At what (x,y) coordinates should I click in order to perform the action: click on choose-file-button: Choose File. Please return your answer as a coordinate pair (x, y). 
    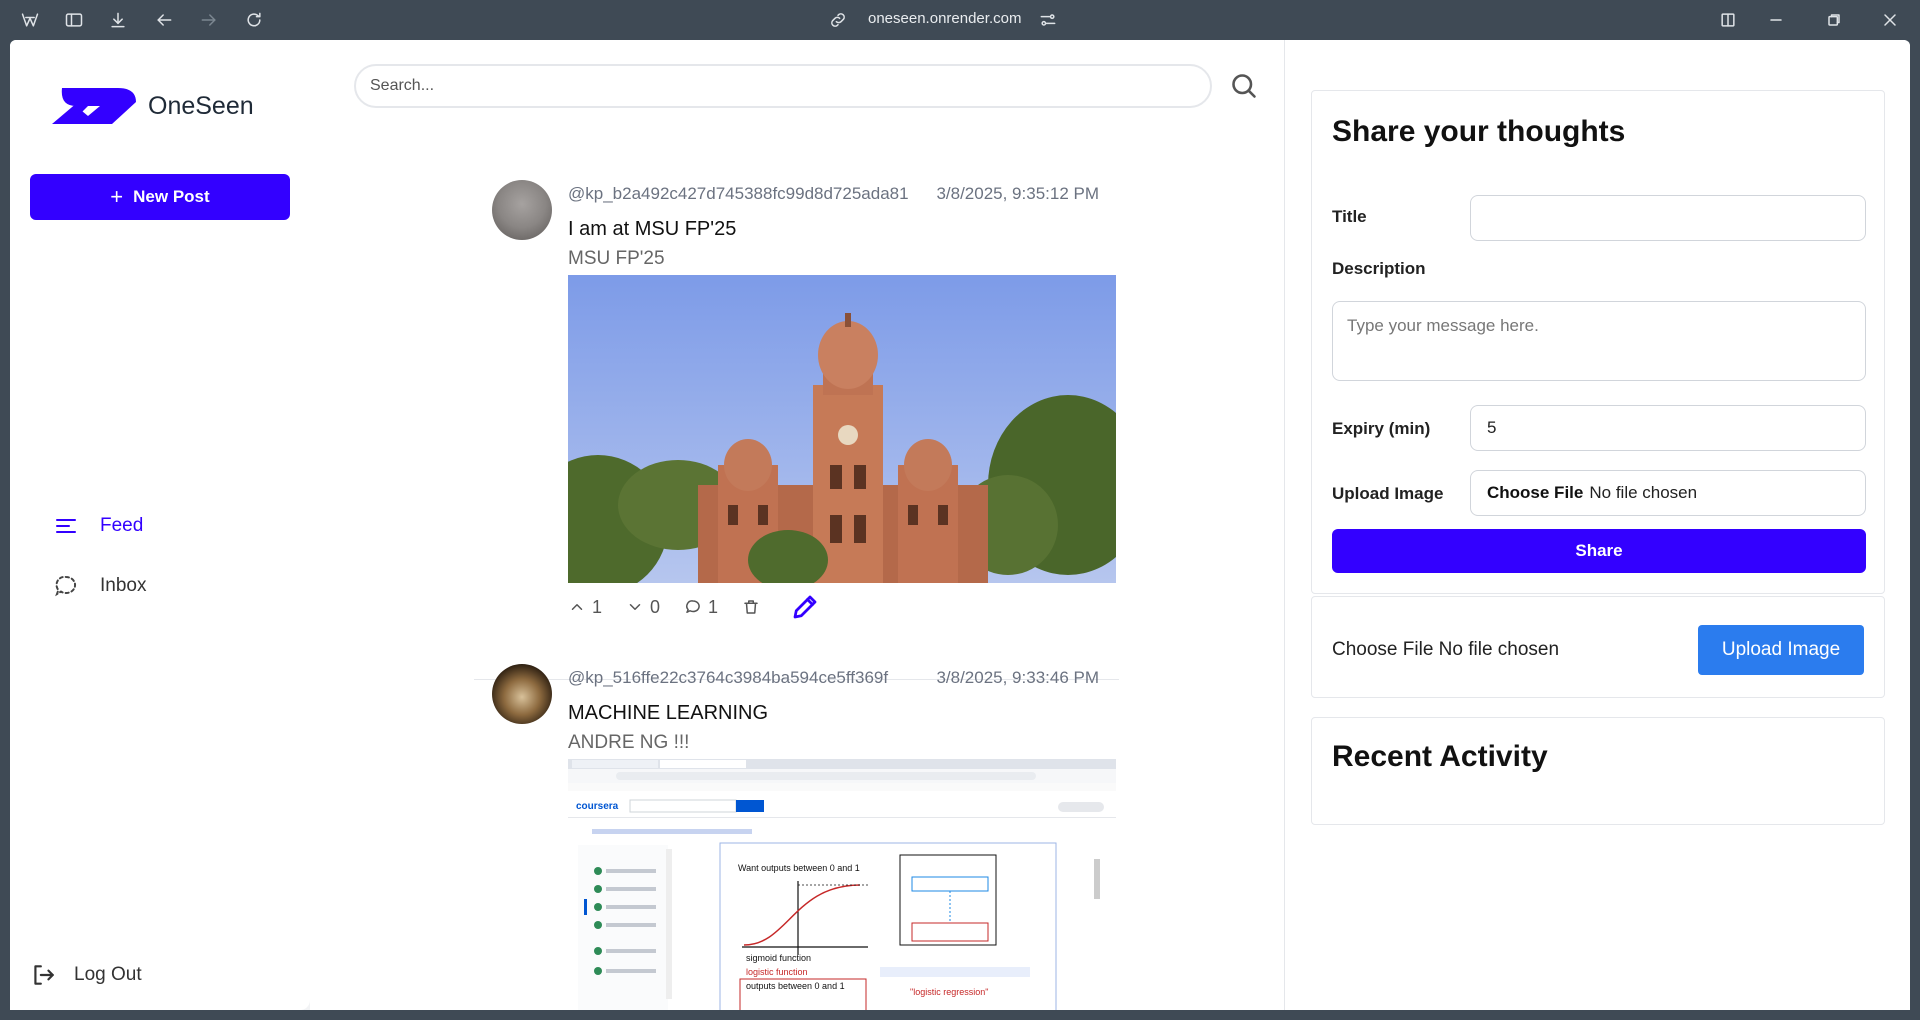
    Looking at the image, I should click on (1535, 493).